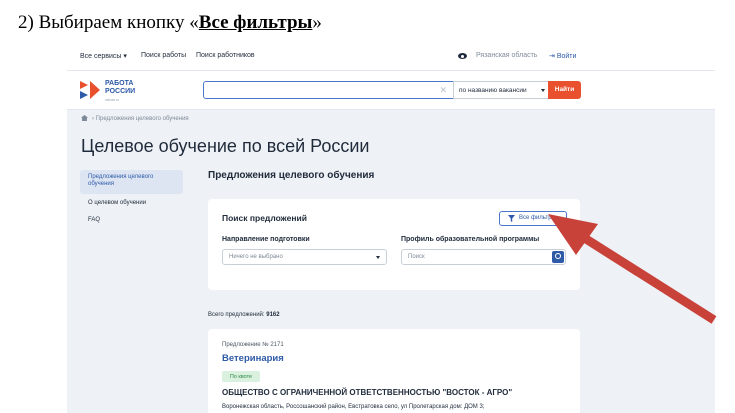  What do you see at coordinates (236, 315) in the screenshot?
I see `total-label: Всего предложений:` at bounding box center [236, 315].